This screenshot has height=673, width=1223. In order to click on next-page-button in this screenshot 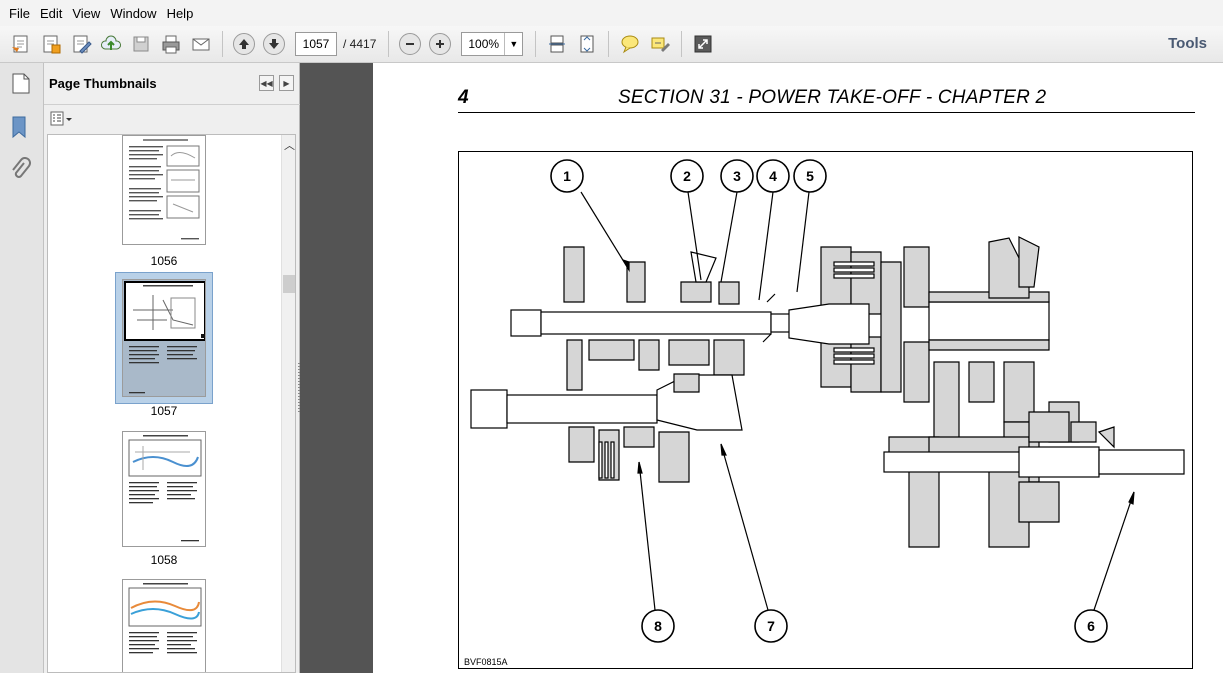, I will do `click(274, 44)`.